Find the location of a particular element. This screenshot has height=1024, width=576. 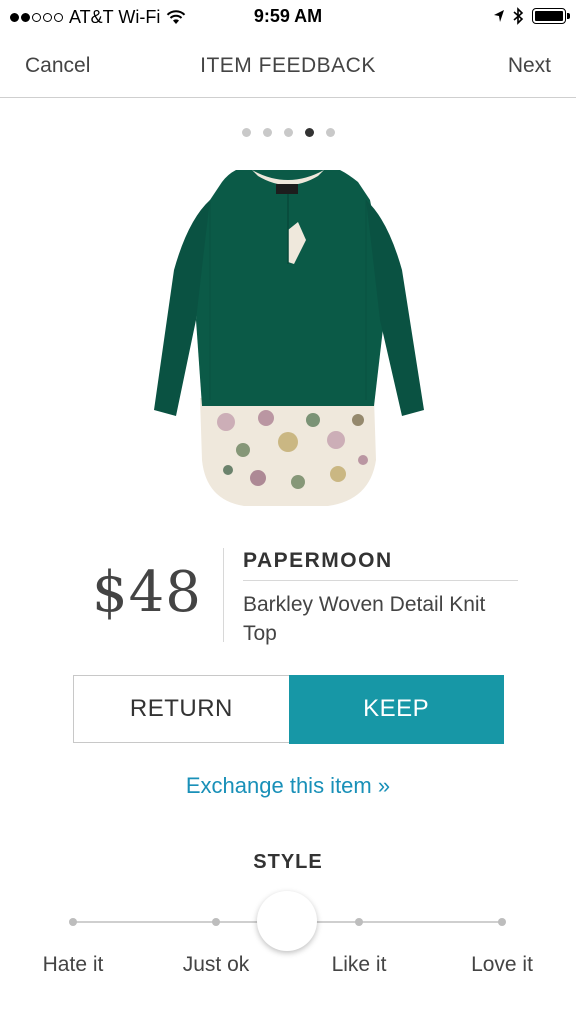

rating-option-like-it: Like it is located at coordinates (359, 965).